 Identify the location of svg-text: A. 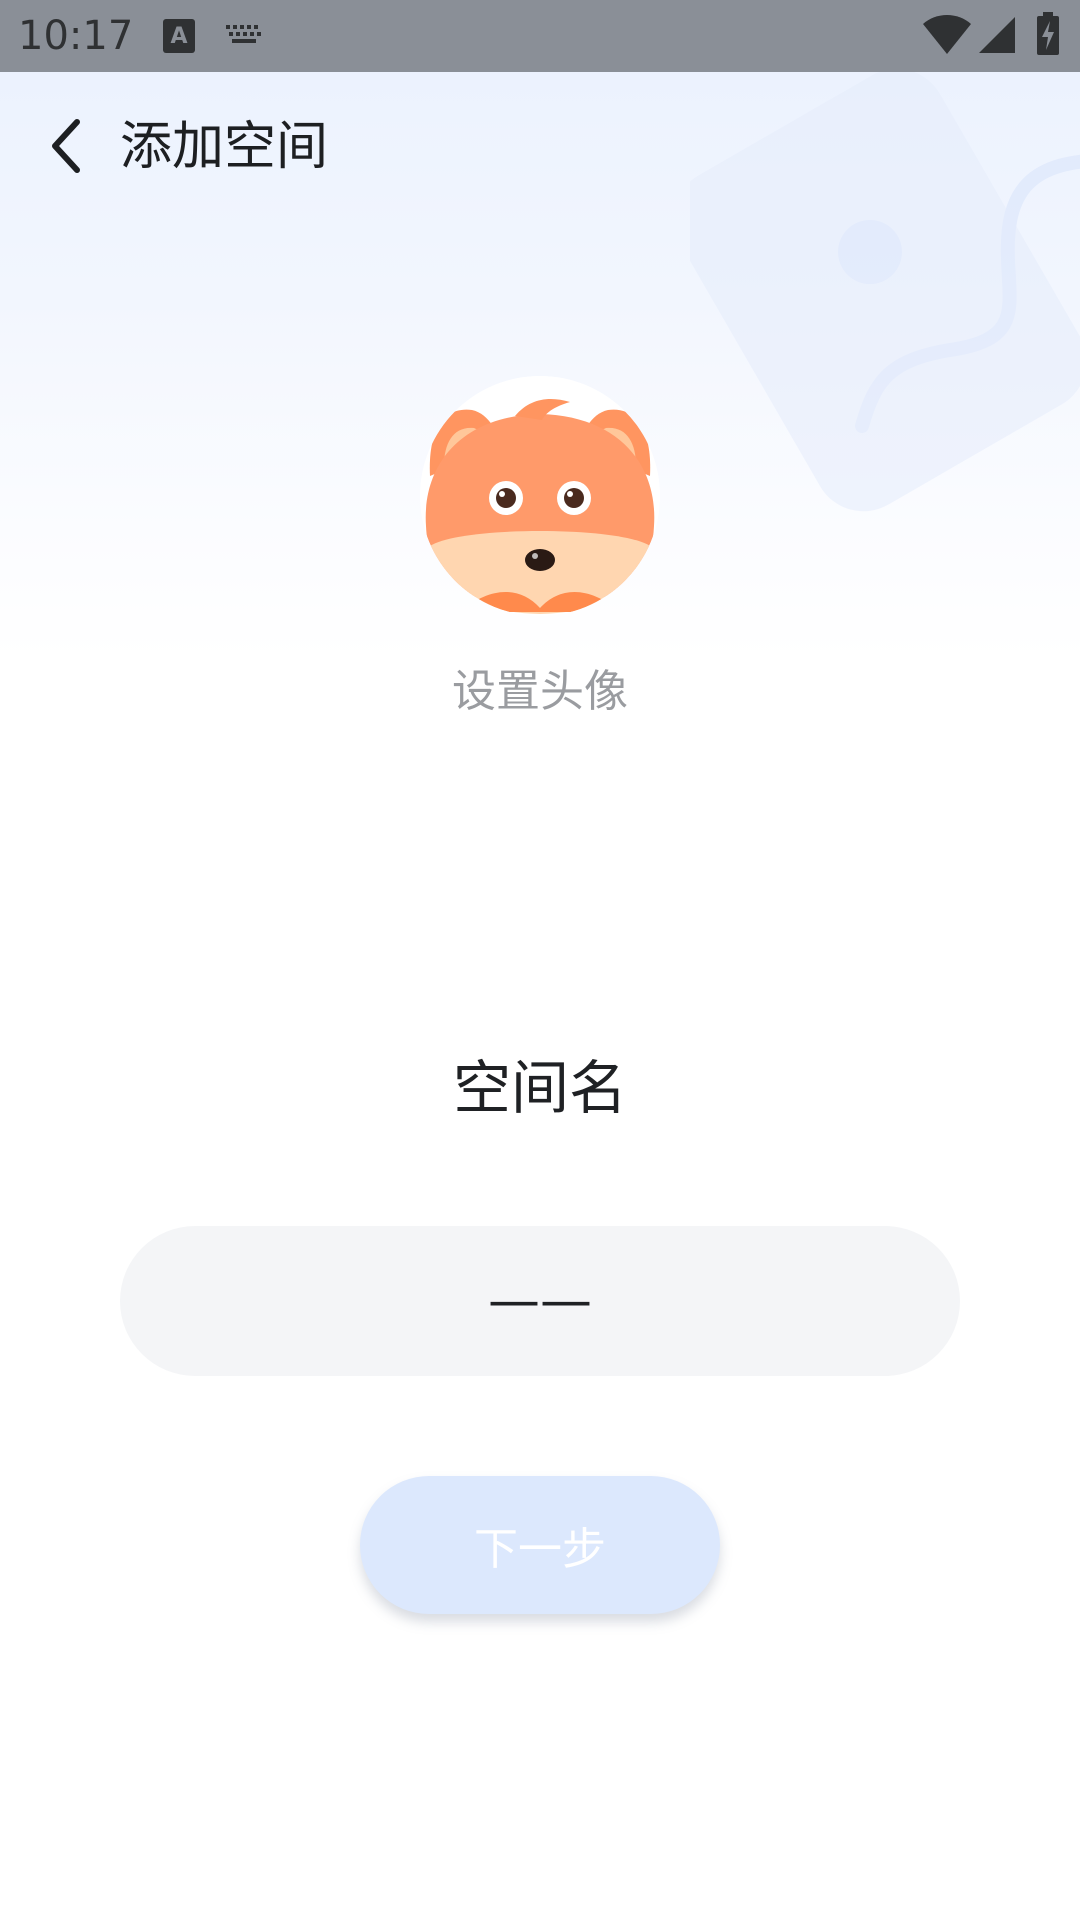
(178, 36).